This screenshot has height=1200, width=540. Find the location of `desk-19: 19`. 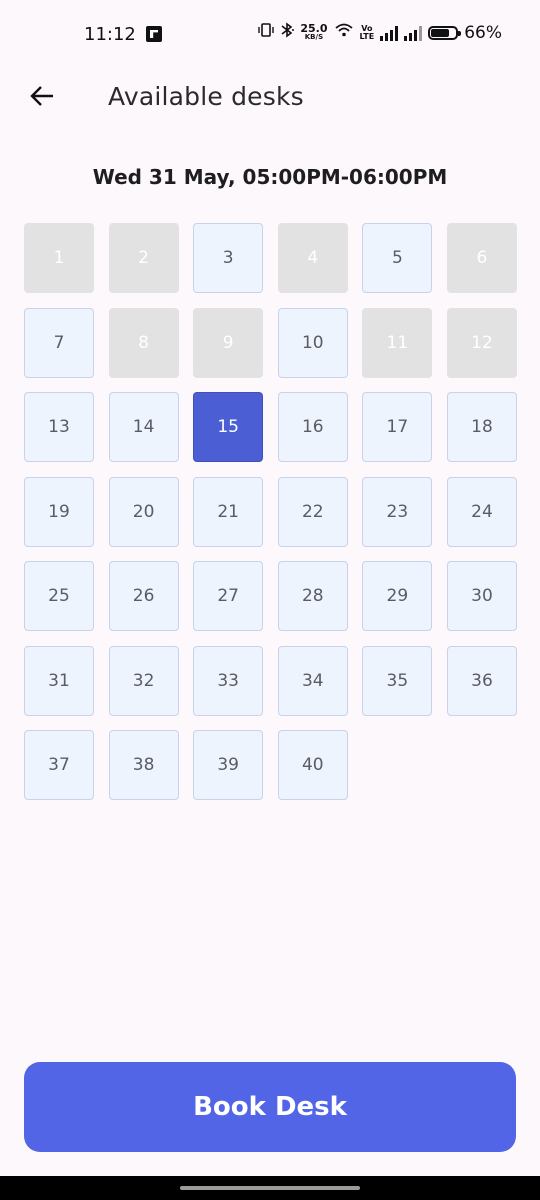

desk-19: 19 is located at coordinates (59, 512).